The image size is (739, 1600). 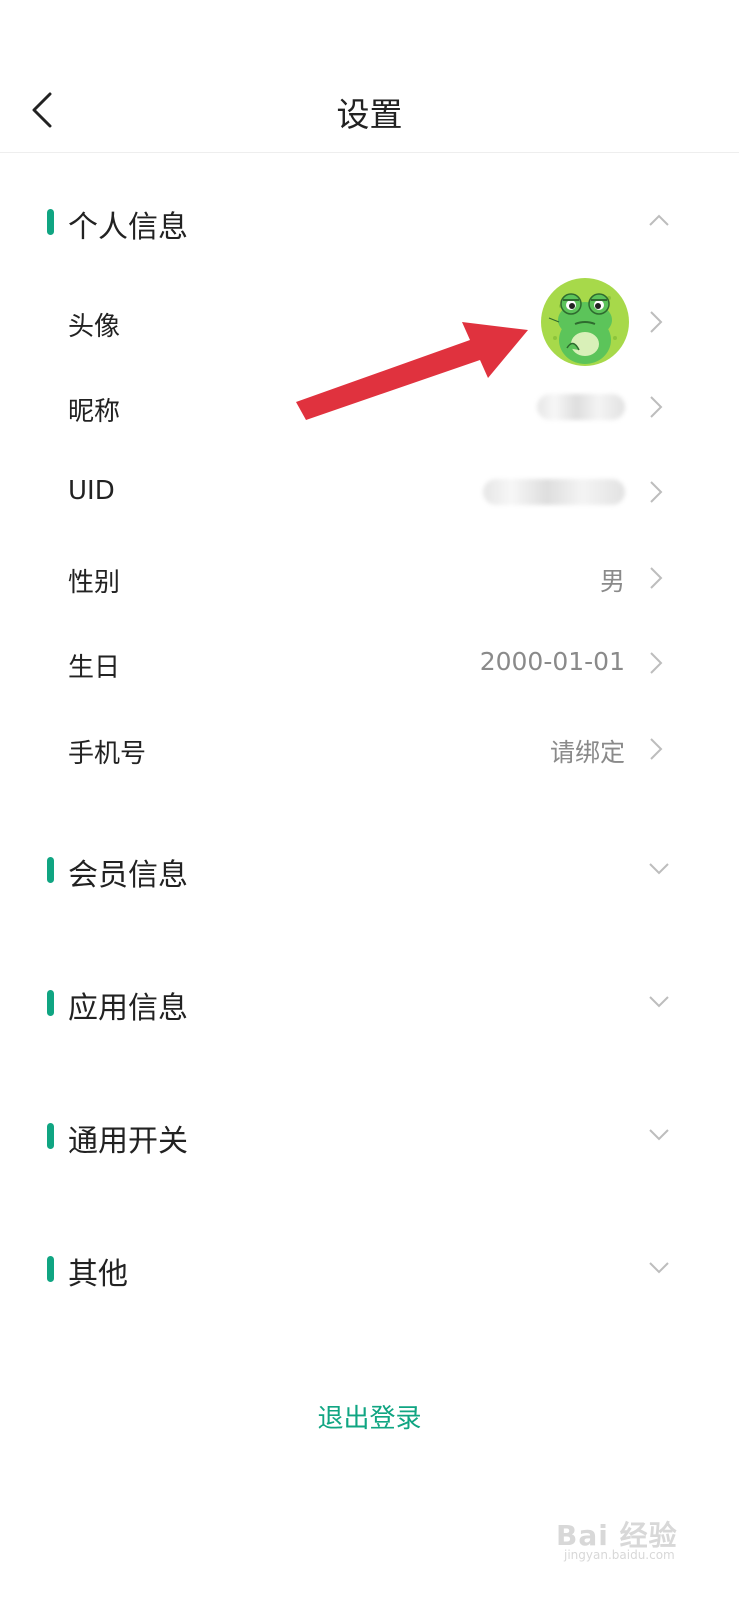 I want to click on watermark-subtext: jingyan.baidu.com, so click(x=619, y=1555).